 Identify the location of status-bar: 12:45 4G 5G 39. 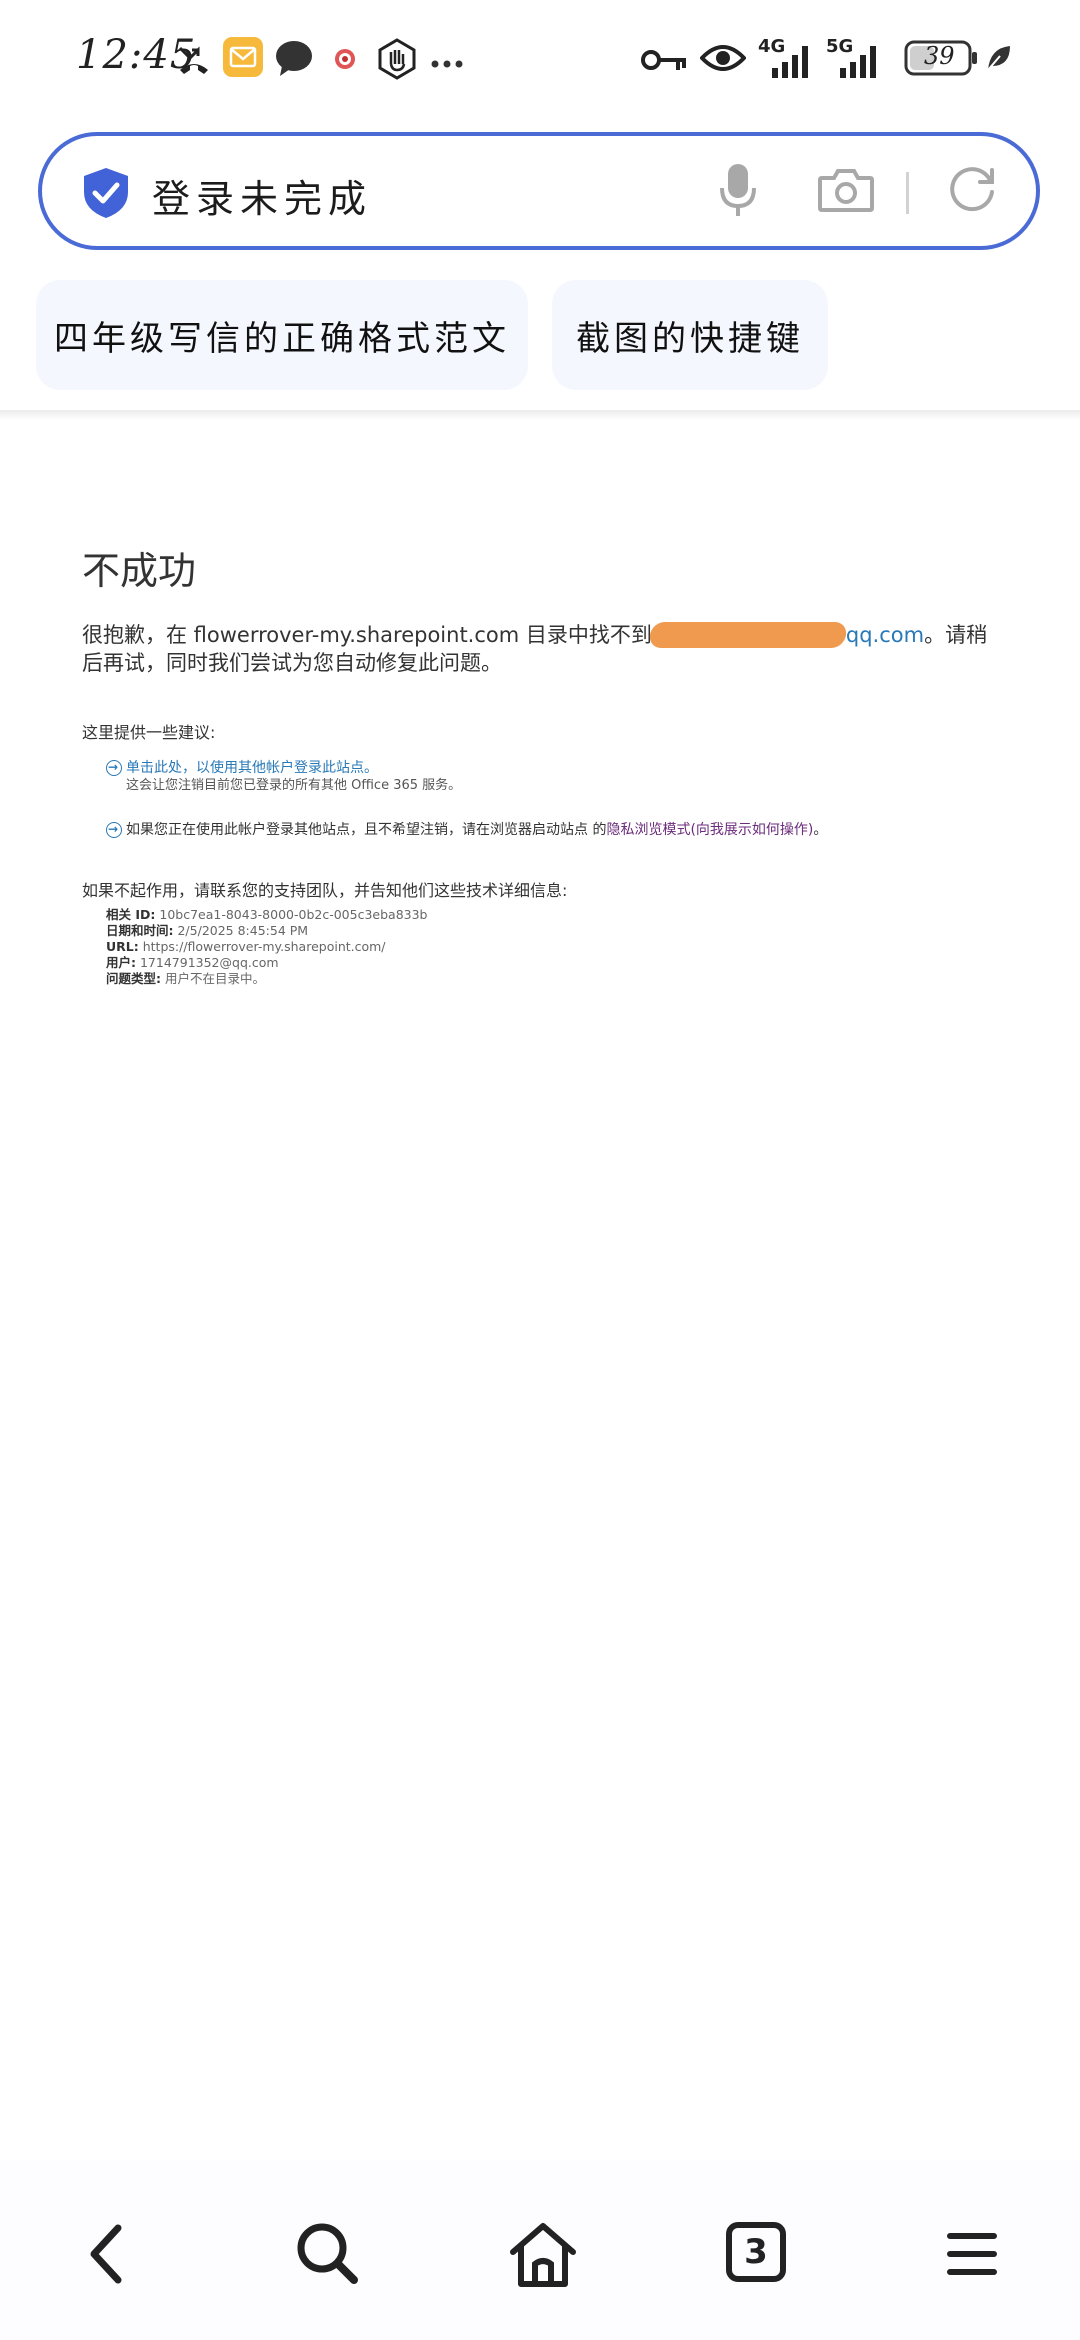
(540, 60).